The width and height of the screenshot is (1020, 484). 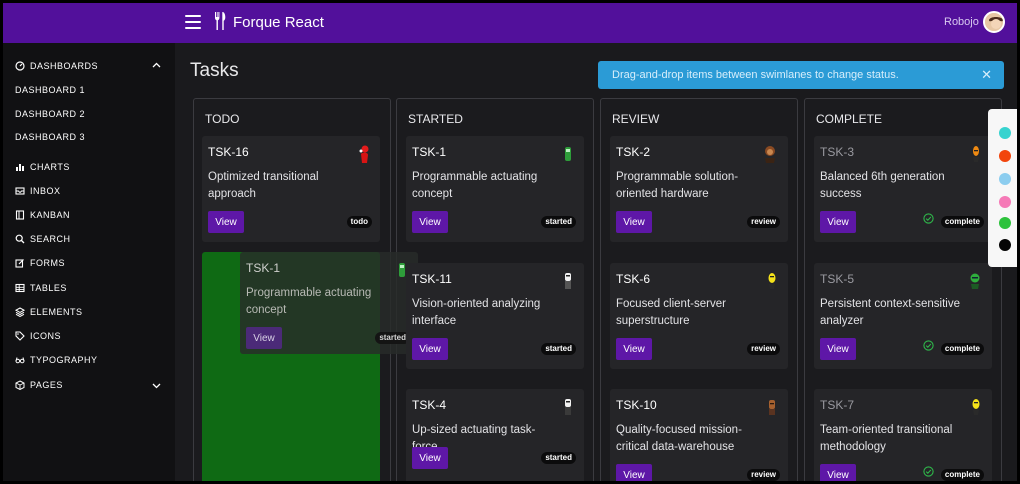 I want to click on task-id: TSK-10, so click(x=636, y=405).